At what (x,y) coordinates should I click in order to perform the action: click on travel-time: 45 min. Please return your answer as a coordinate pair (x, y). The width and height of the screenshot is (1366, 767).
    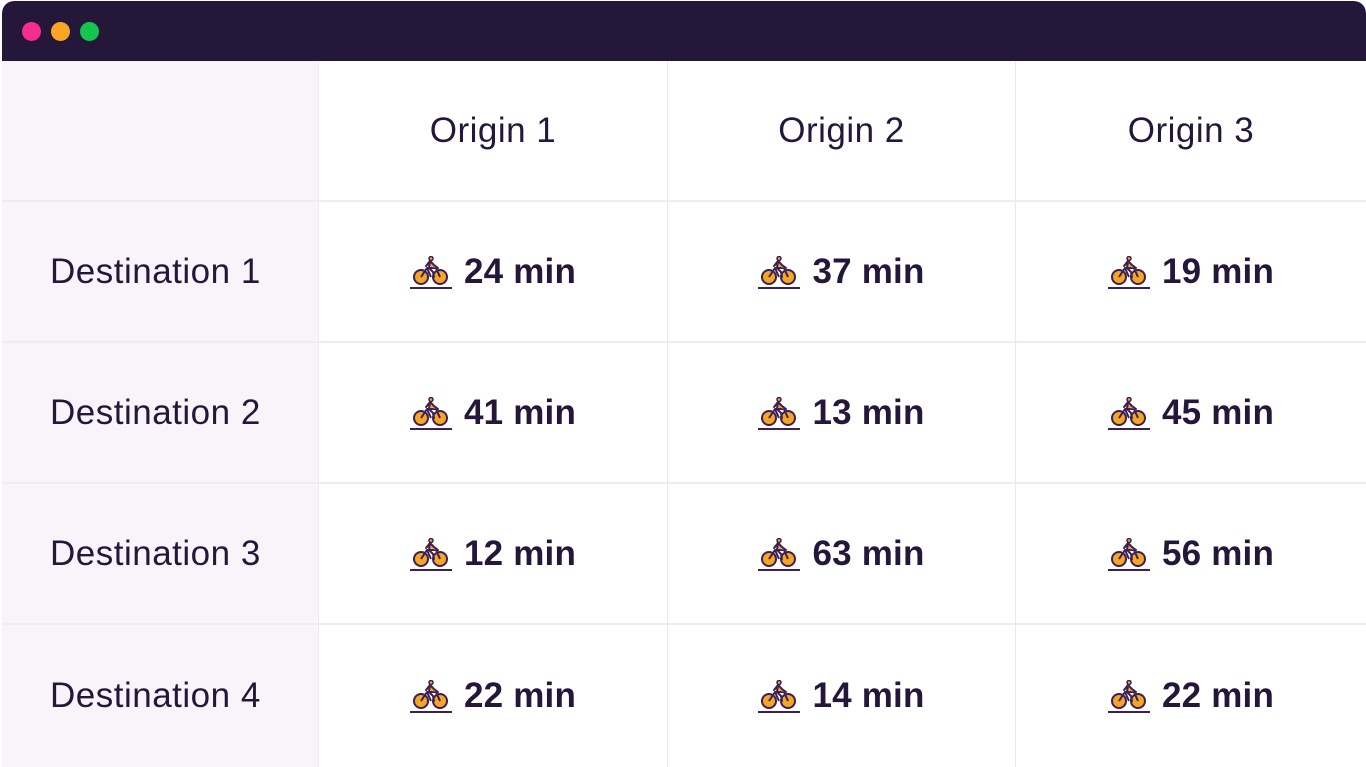
    Looking at the image, I should click on (1218, 412).